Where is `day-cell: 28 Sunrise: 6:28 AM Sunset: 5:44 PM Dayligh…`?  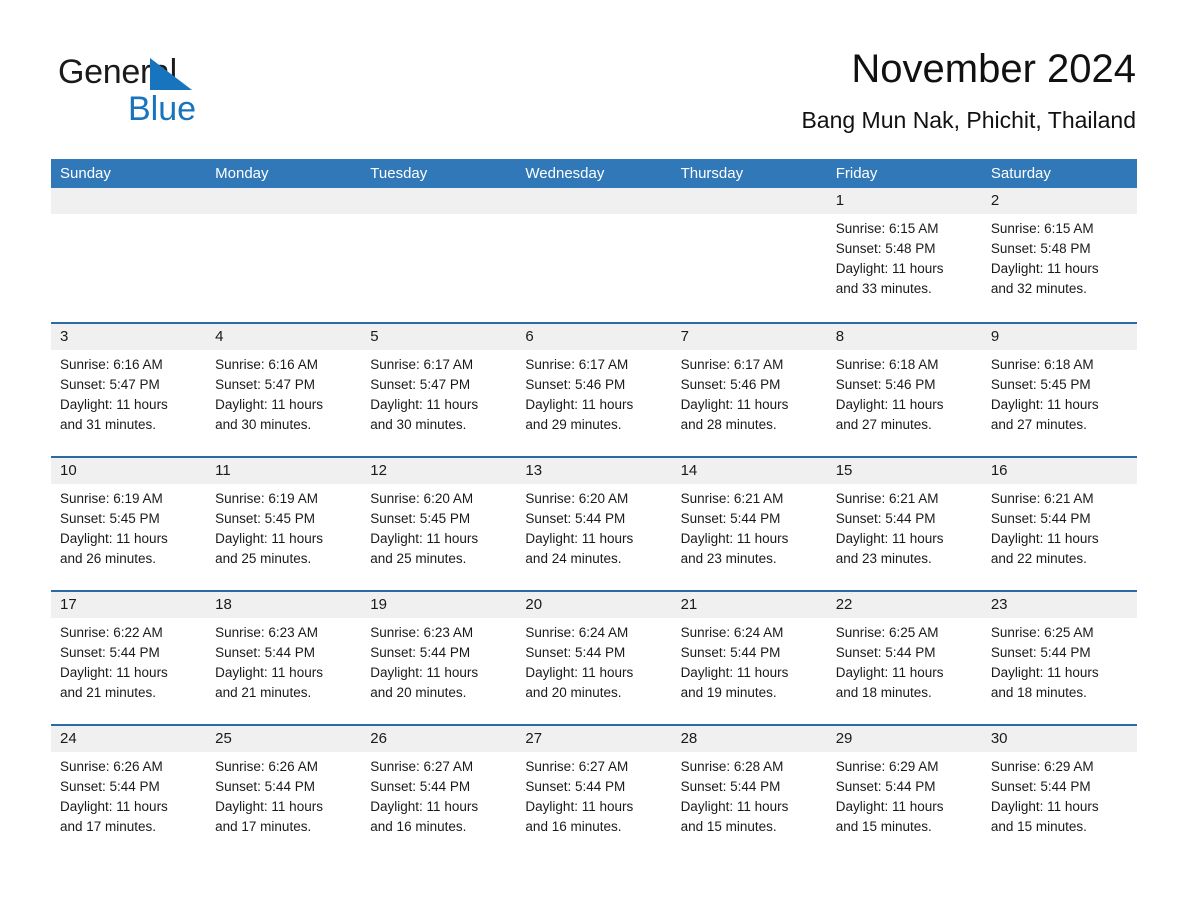
day-cell: 28 Sunrise: 6:28 AM Sunset: 5:44 PM Dayligh… is located at coordinates (749, 792).